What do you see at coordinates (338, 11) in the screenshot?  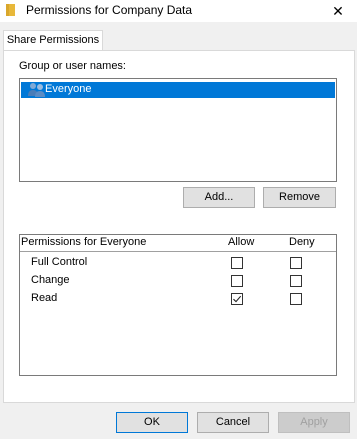 I see `close-icon: ✕` at bounding box center [338, 11].